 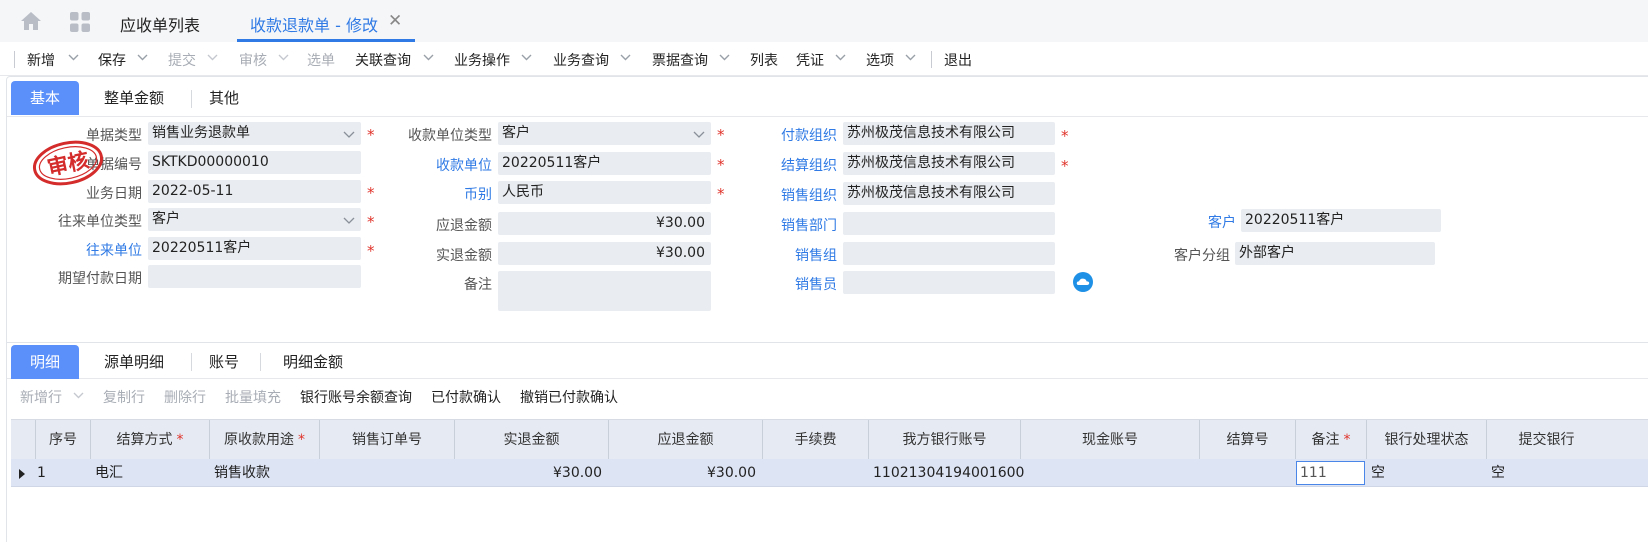 What do you see at coordinates (680, 60) in the screenshot?
I see `ticket-query-button: 票据查询` at bounding box center [680, 60].